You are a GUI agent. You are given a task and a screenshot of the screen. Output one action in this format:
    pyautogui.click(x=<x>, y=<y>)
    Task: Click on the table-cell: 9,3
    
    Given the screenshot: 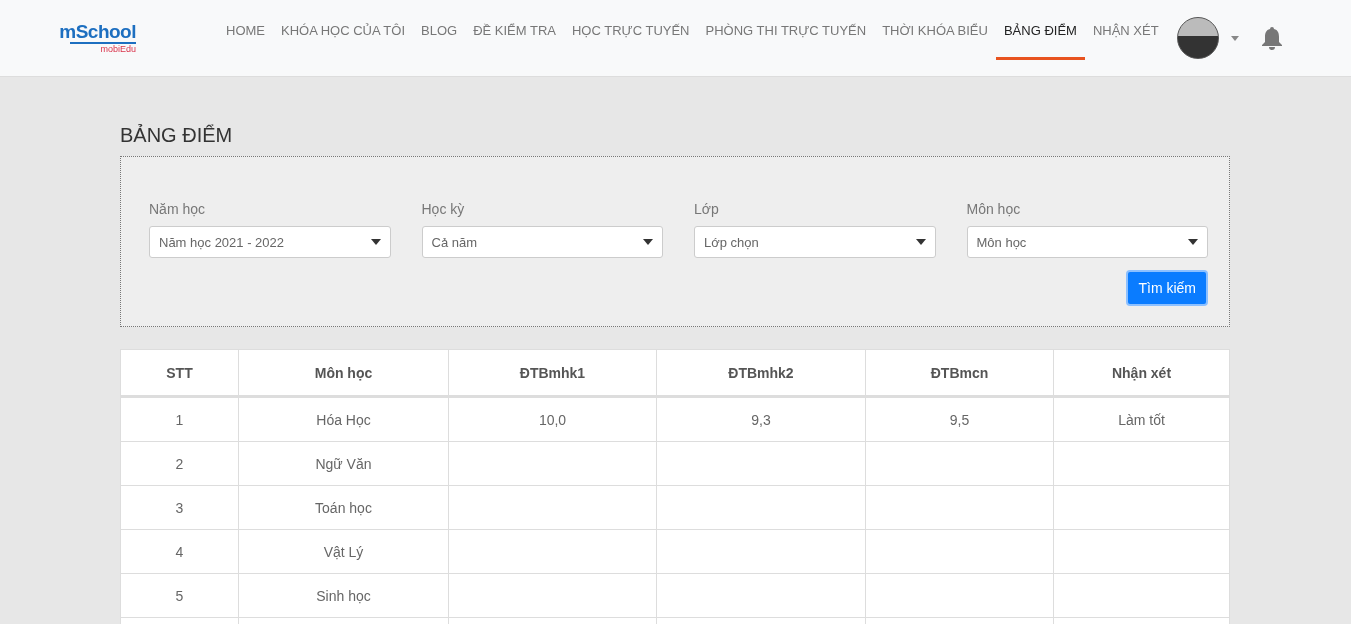 What is the action you would take?
    pyautogui.click(x=761, y=419)
    